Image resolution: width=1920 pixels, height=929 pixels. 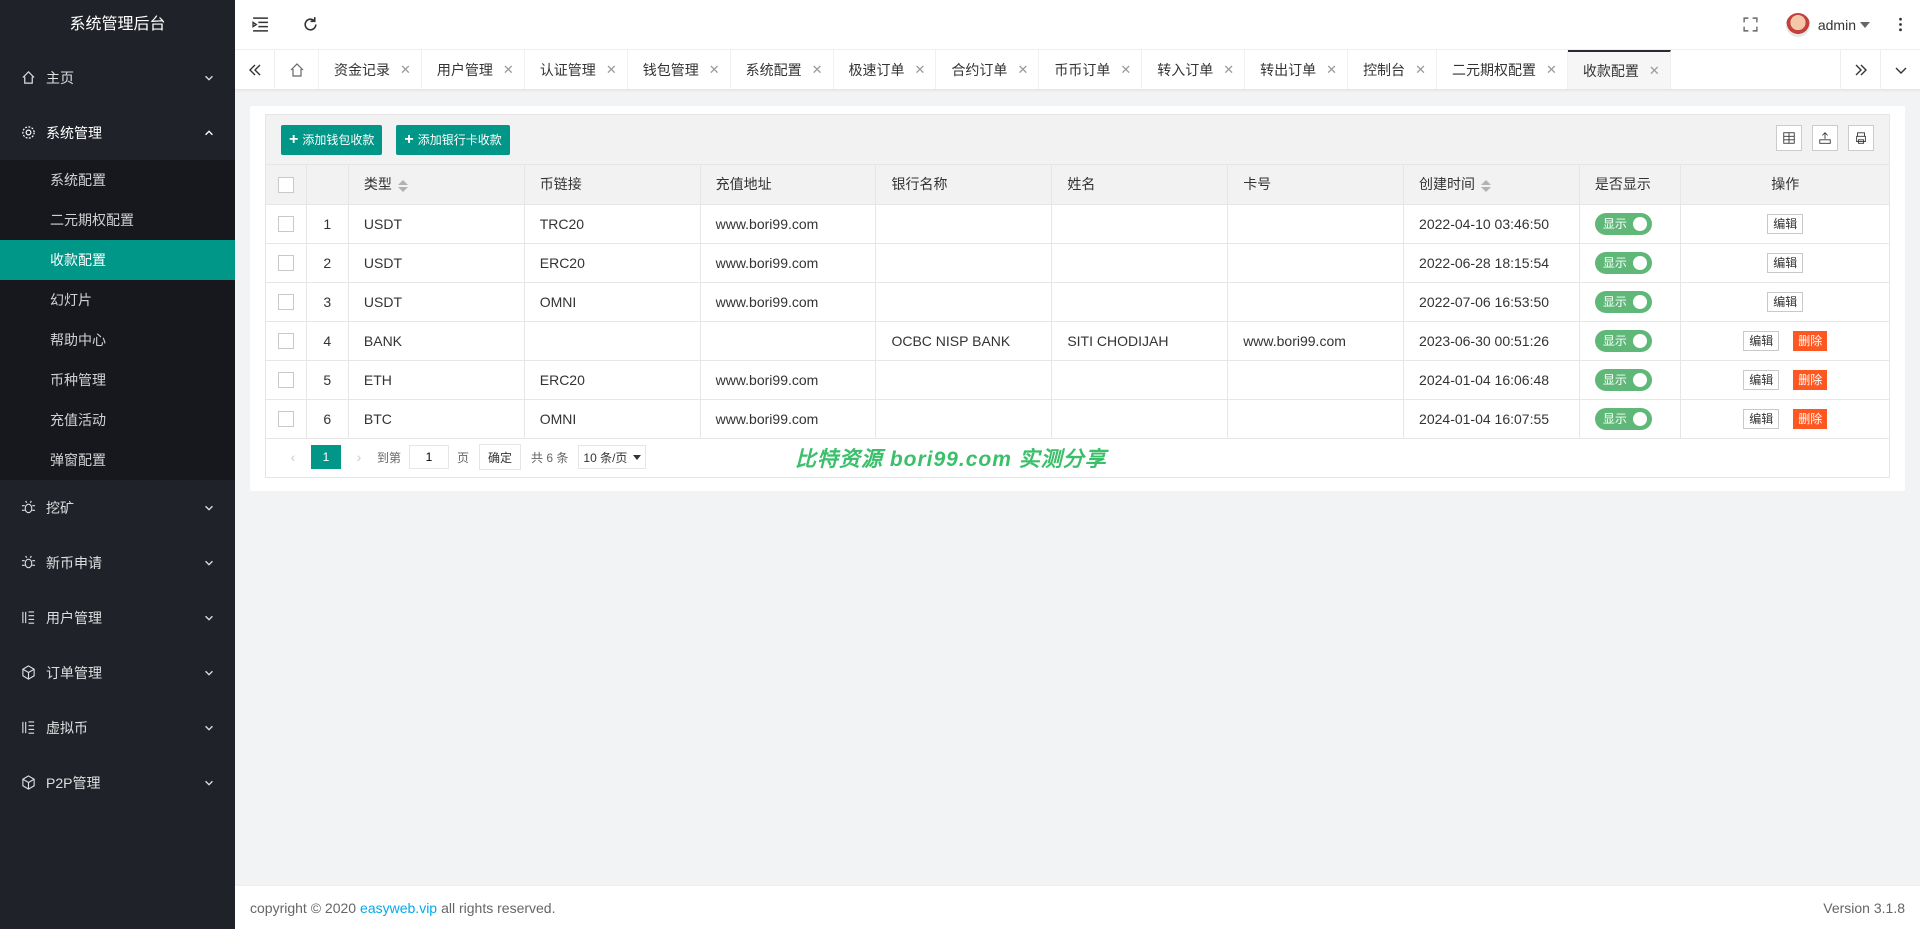 What do you see at coordinates (255, 70) in the screenshot?
I see `tab-scroll-left-button` at bounding box center [255, 70].